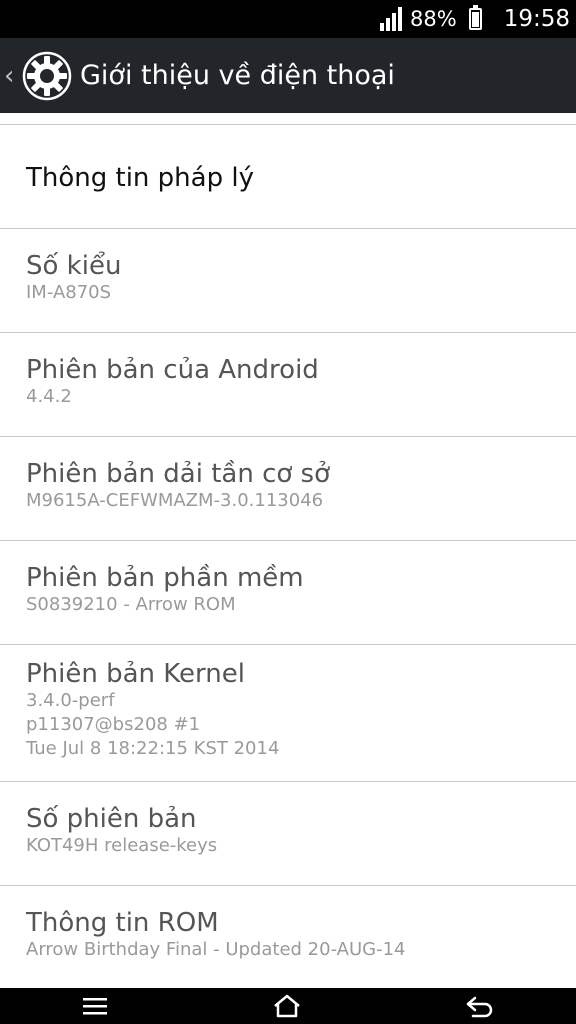  What do you see at coordinates (288, 19) in the screenshot?
I see `status-bar: 88% 19:58` at bounding box center [288, 19].